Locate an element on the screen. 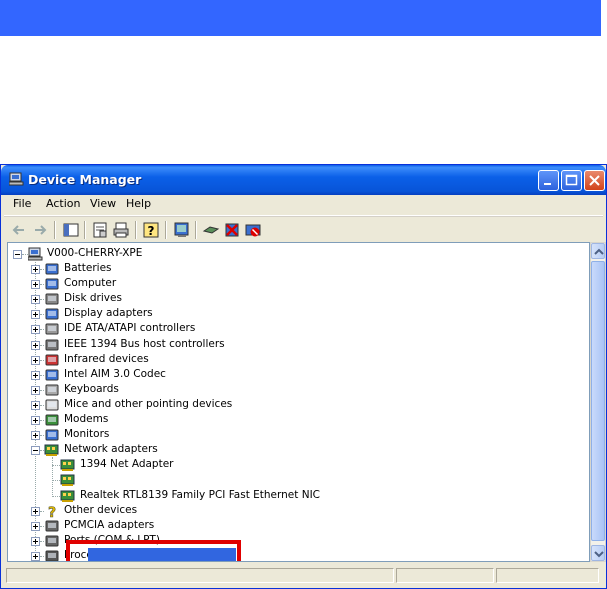 This screenshot has width=607, height=589. pcmcia-icon is located at coordinates (52, 526).